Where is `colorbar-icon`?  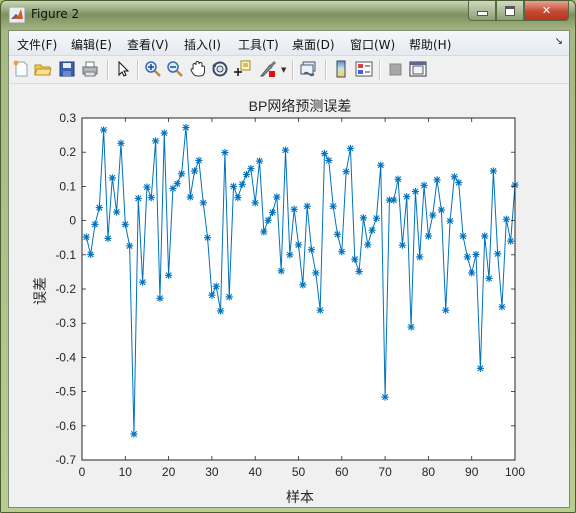 colorbar-icon is located at coordinates (341, 69).